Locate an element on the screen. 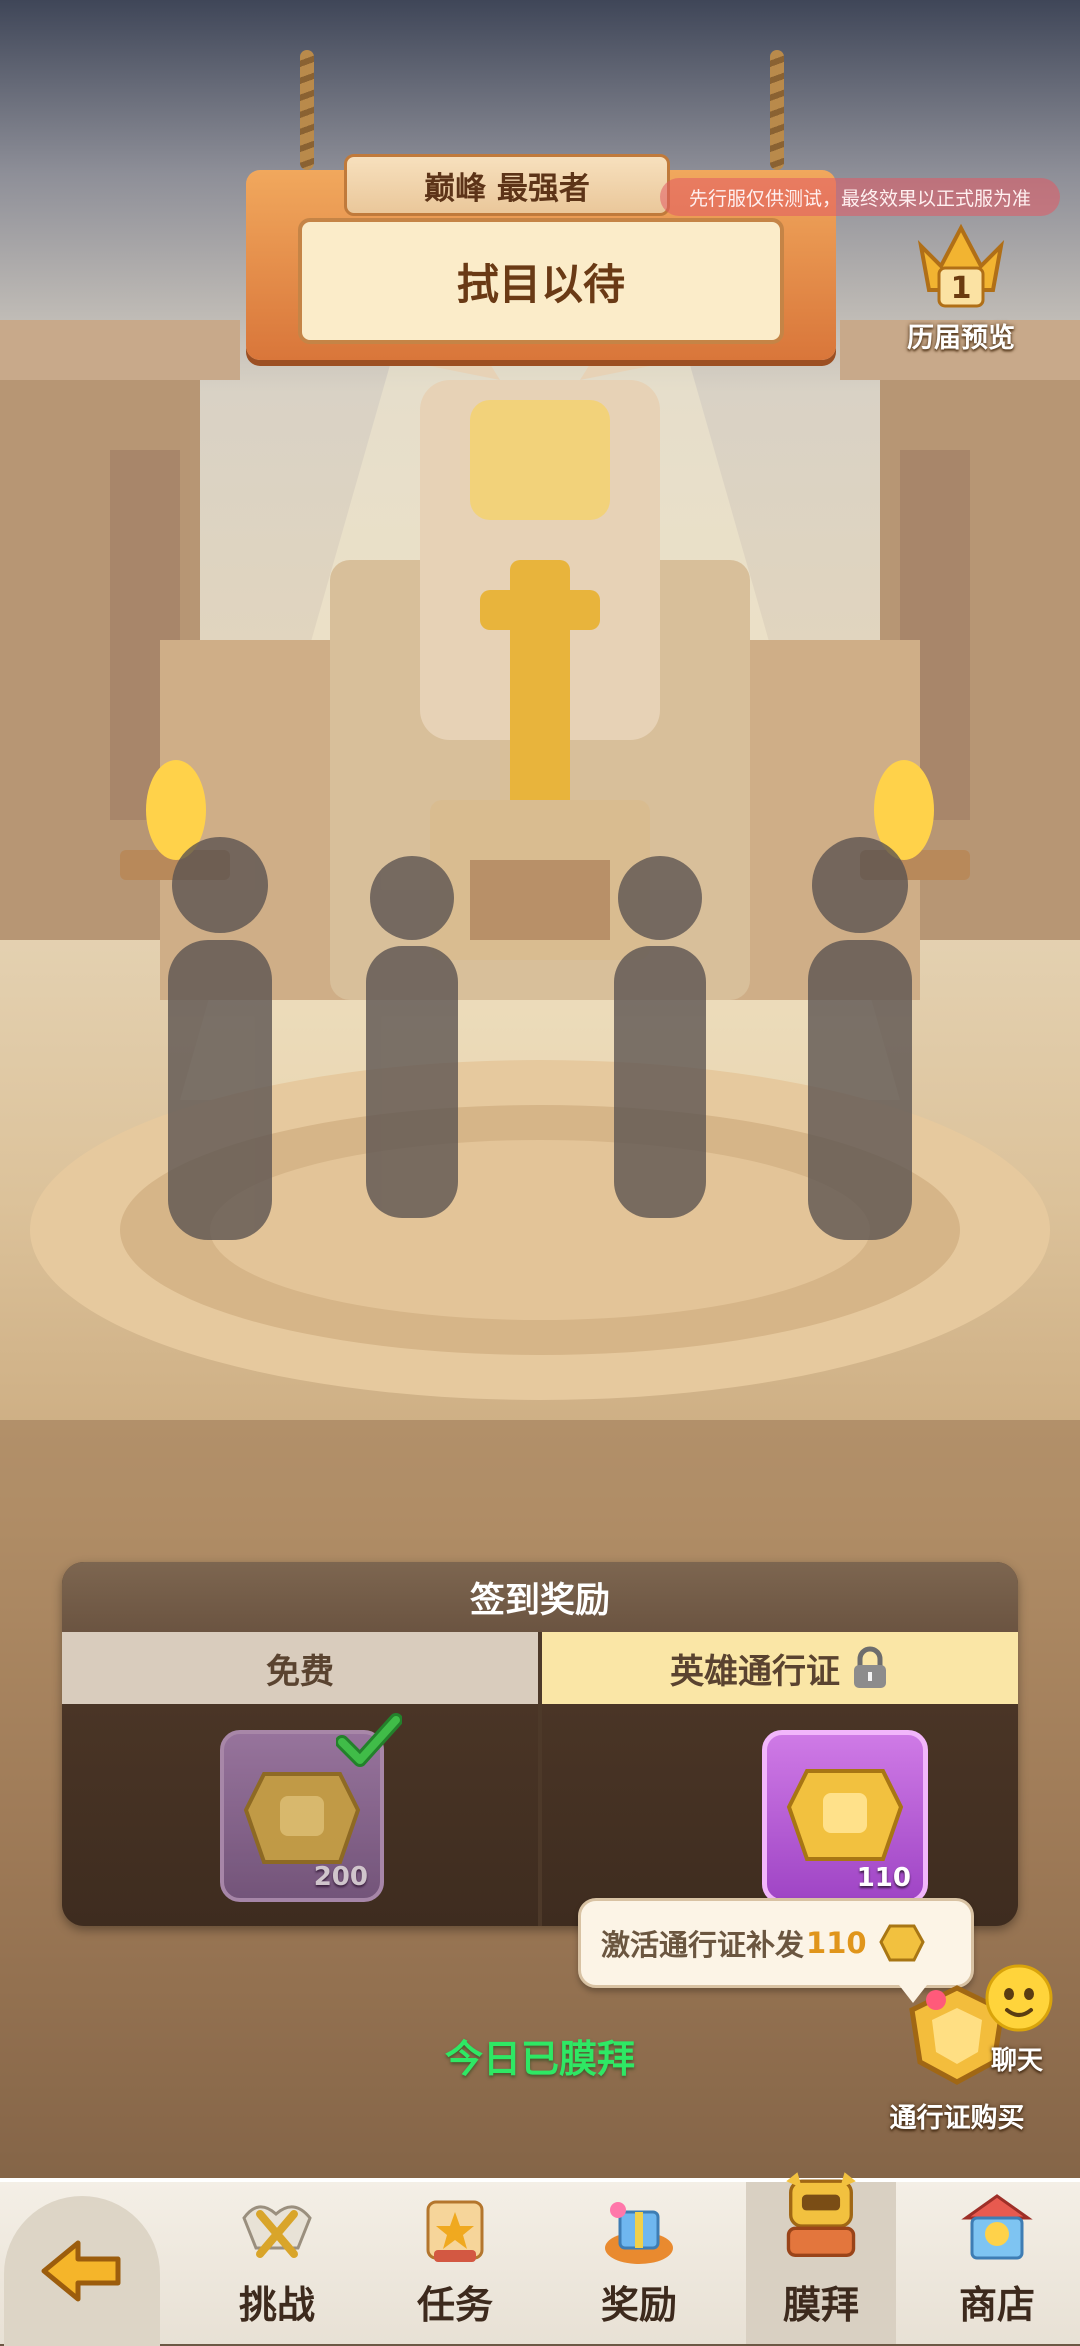 This screenshot has height=2346, width=1080. wings-swords-icon is located at coordinates (277, 2231).